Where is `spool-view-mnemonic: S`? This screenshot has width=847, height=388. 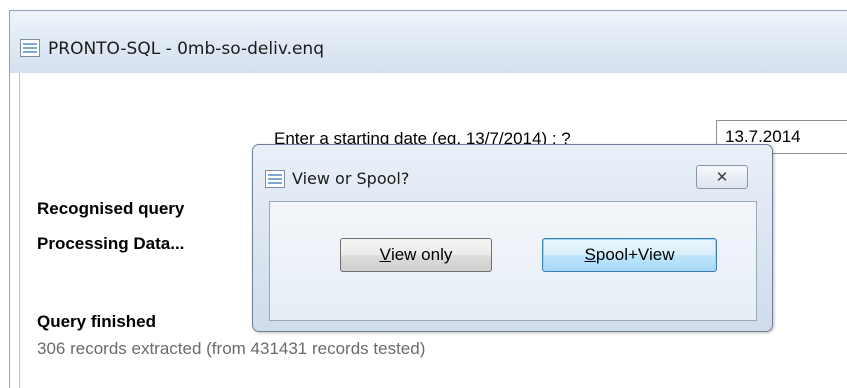 spool-view-mnemonic: S is located at coordinates (590, 254).